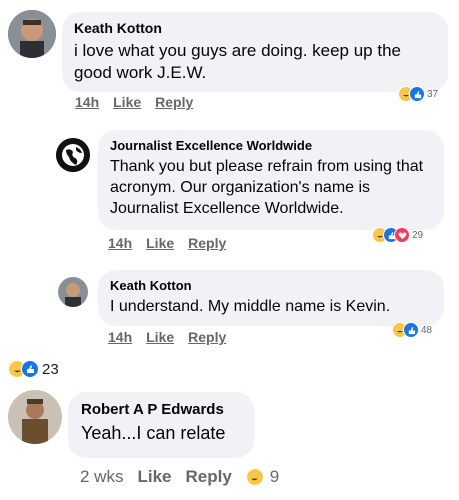 This screenshot has height=500, width=459. What do you see at coordinates (101, 477) in the screenshot?
I see `timestamp: 2 wks` at bounding box center [101, 477].